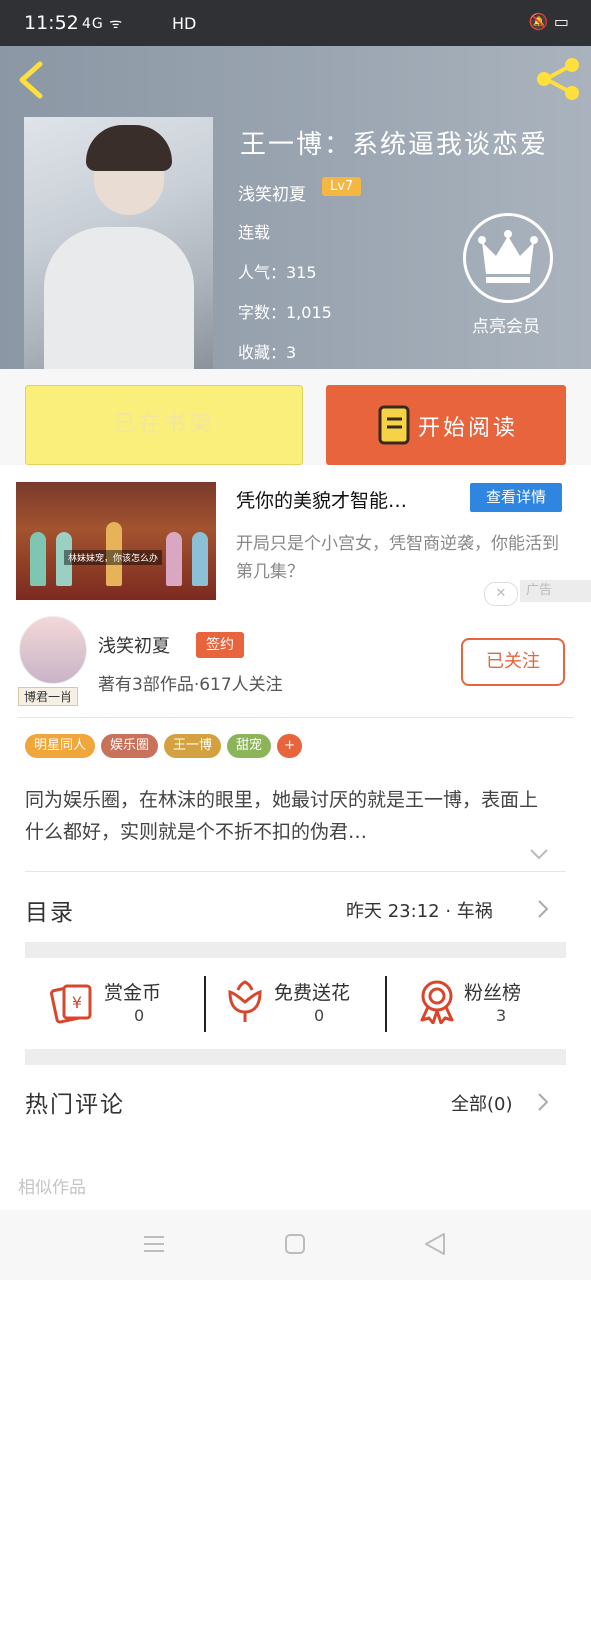  I want to click on tag-list: 明星同人 娱乐圈 王一博 甜宠 +, so click(166, 746).